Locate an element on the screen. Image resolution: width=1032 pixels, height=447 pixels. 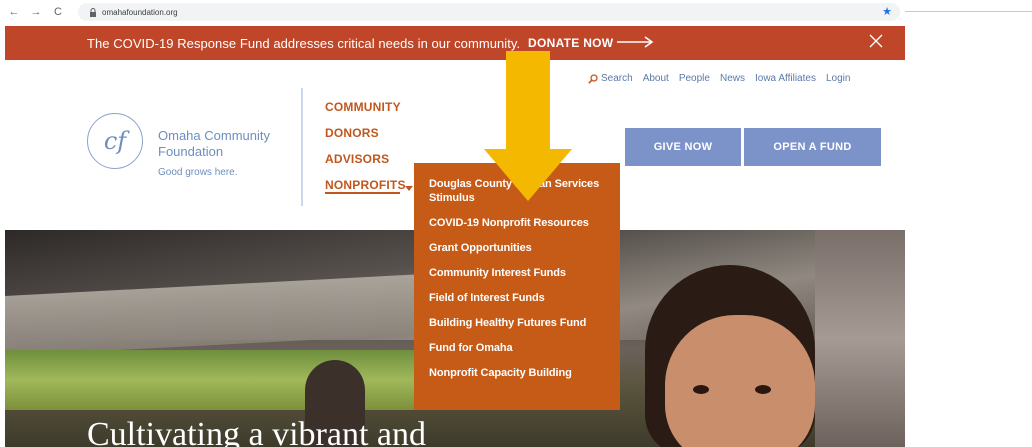
annotation-arrow-icon is located at coordinates (528, 126).